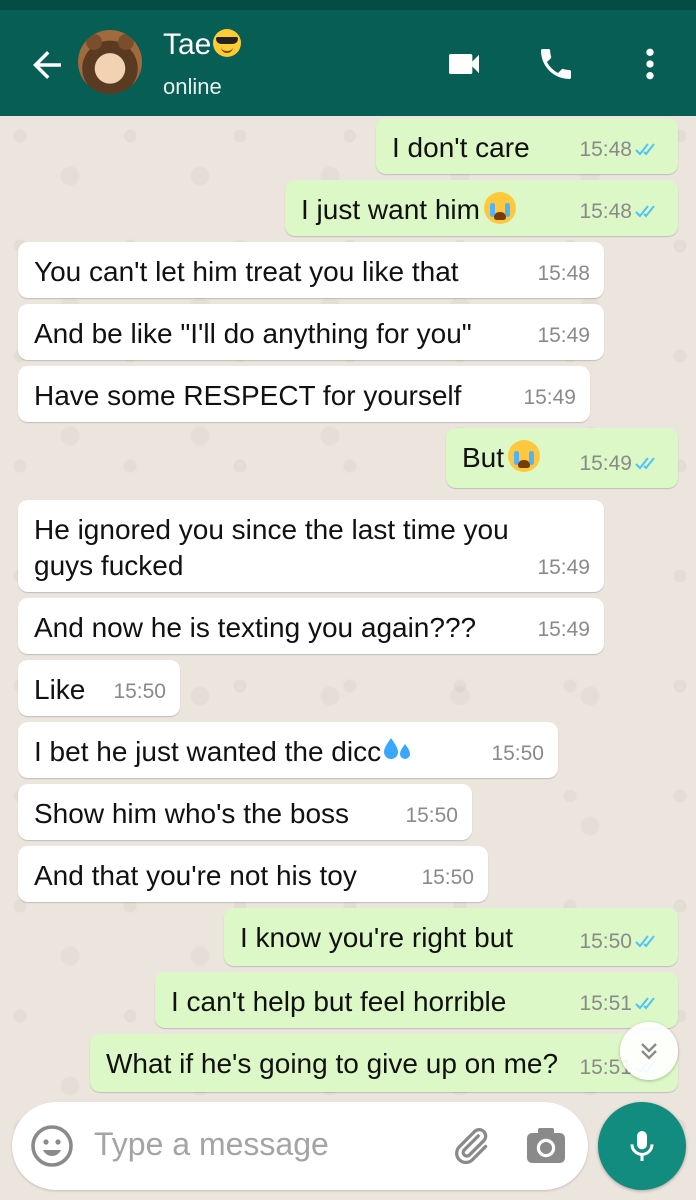 The image size is (696, 1200). What do you see at coordinates (650, 64) in the screenshot?
I see `more-options-icon` at bounding box center [650, 64].